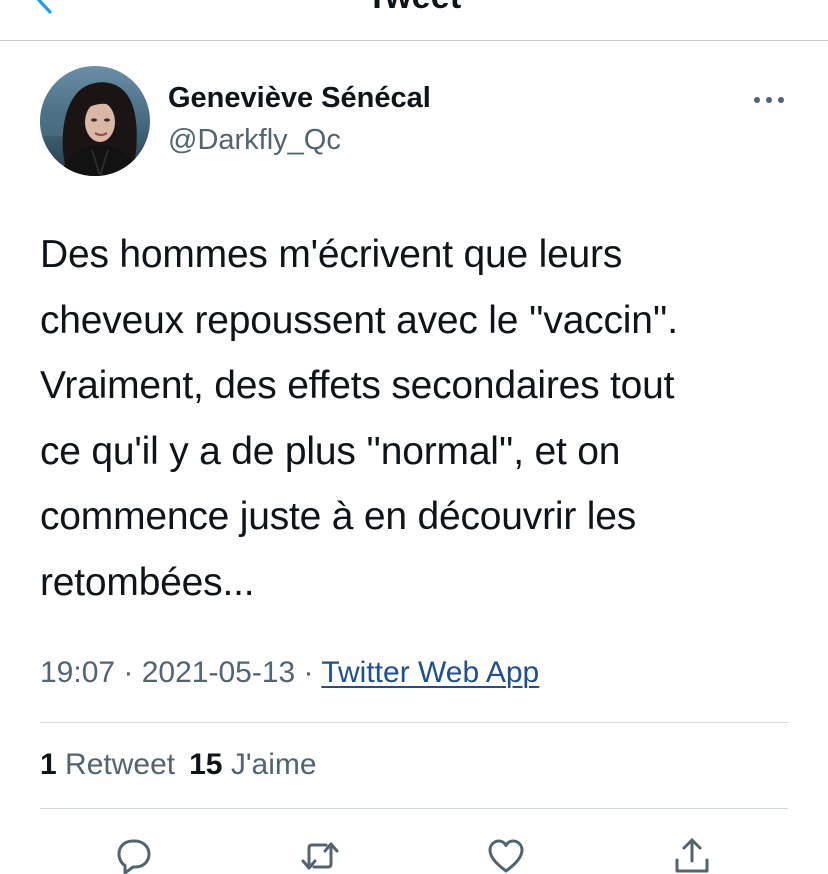 This screenshot has height=874, width=828. I want to click on tweet-stats: 1 Retweet 15 J'aime, so click(178, 765).